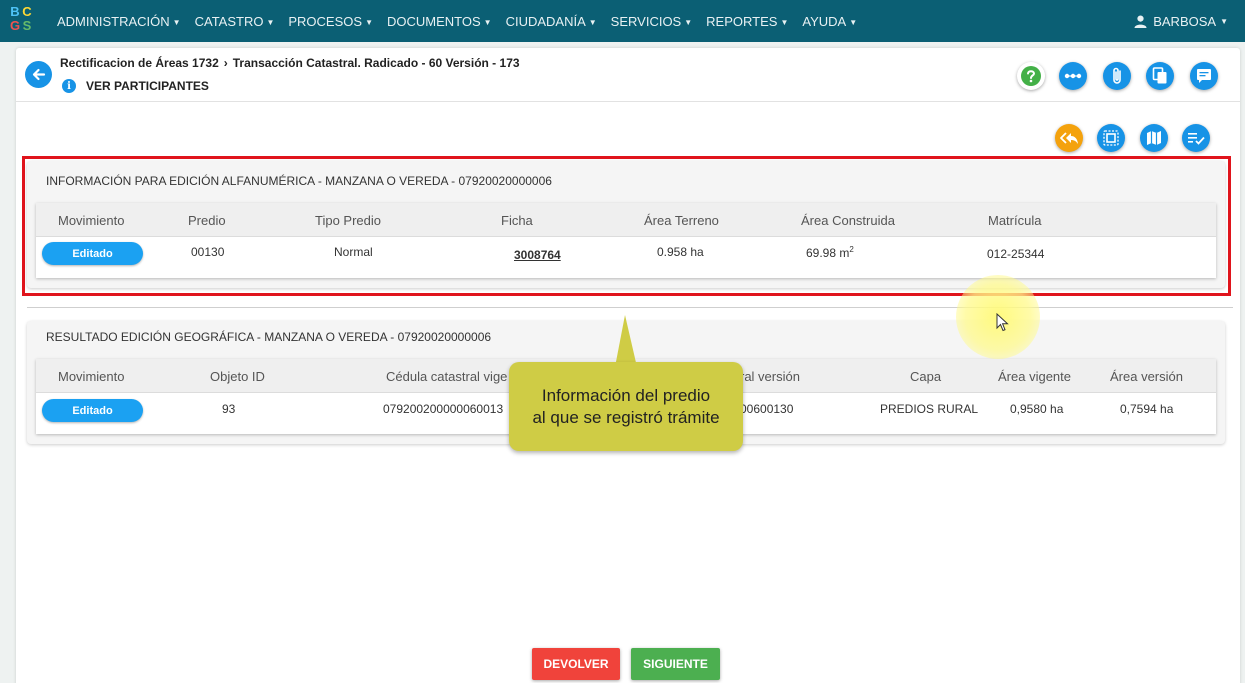 The image size is (1245, 683). Describe the element at coordinates (517, 220) in the screenshot. I see `col-ficha: Ficha` at that location.